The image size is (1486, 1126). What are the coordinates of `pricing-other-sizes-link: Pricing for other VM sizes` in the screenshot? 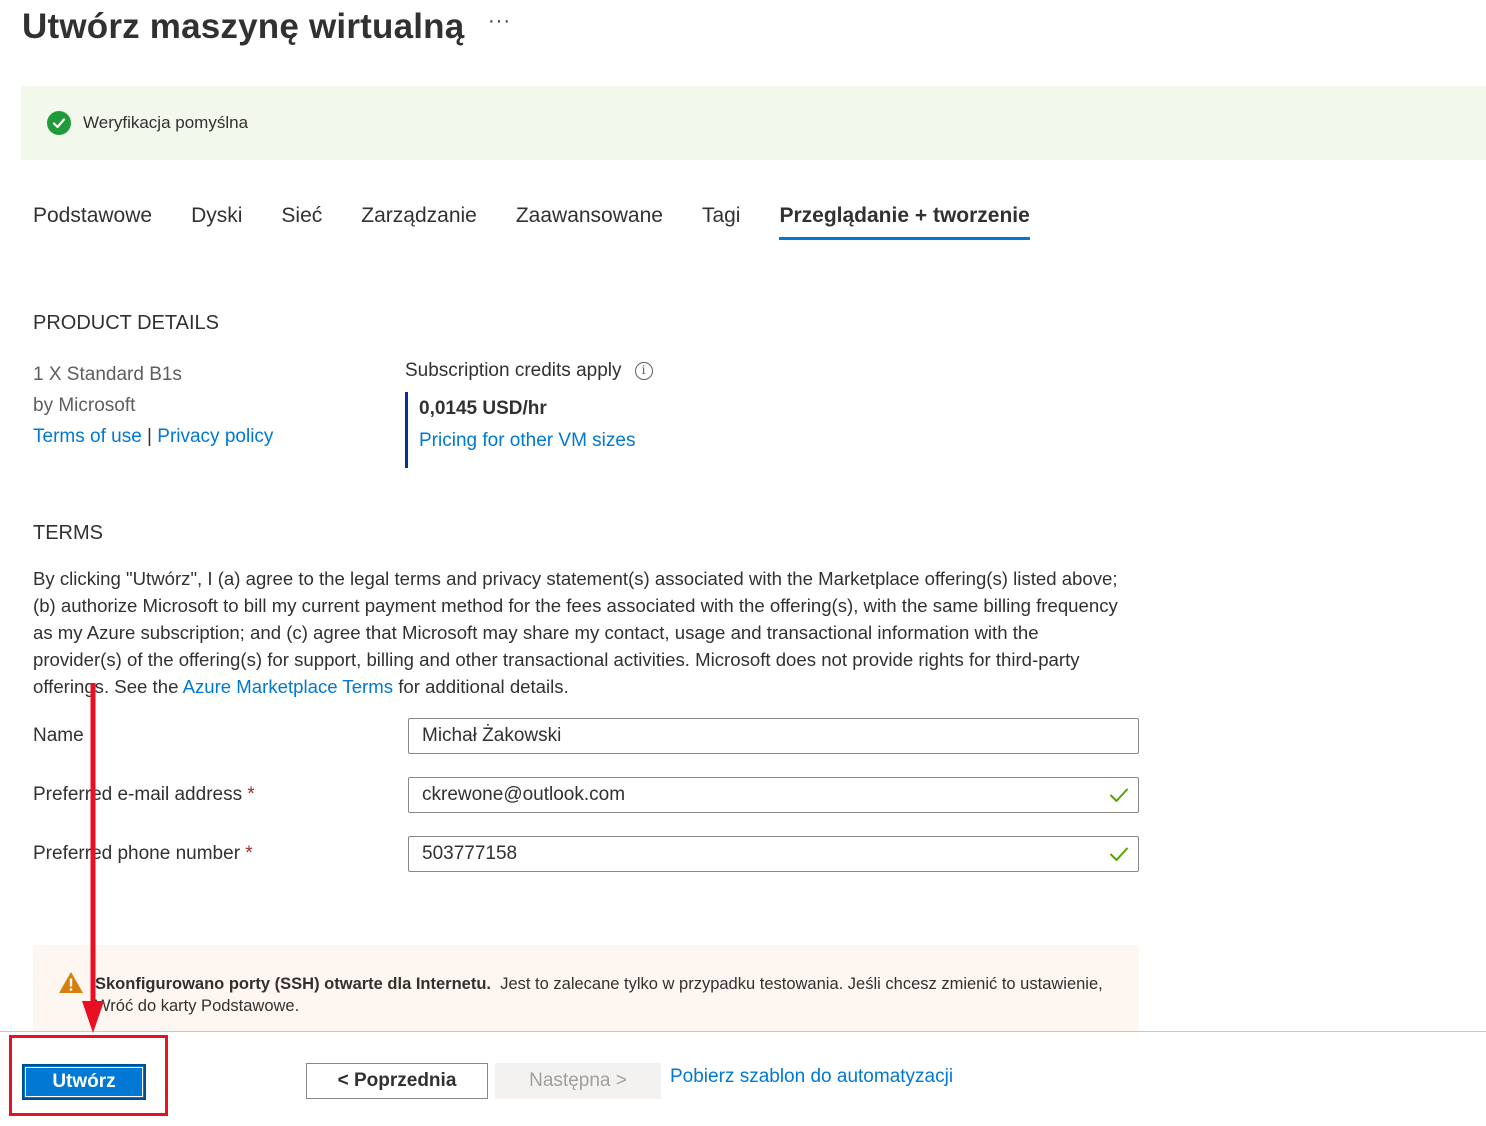 It's located at (527, 441).